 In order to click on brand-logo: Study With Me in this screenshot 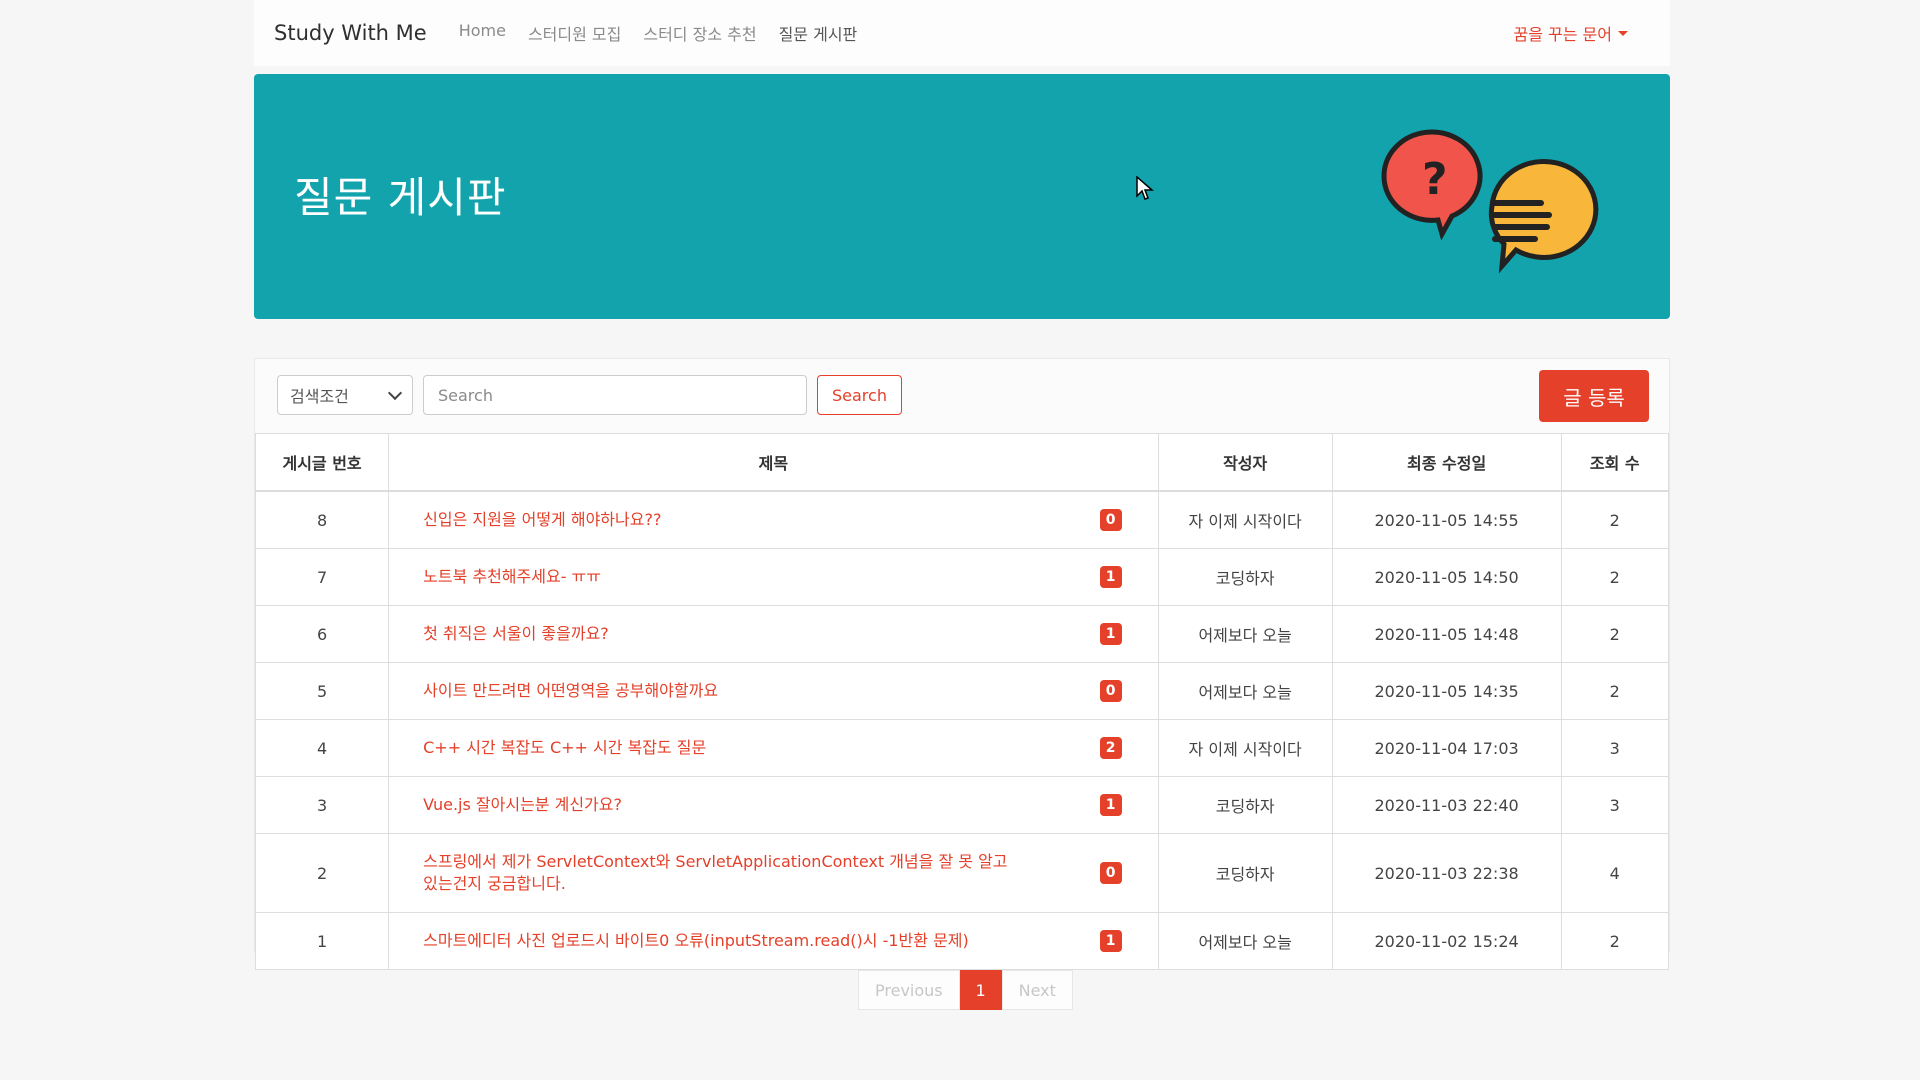, I will do `click(350, 33)`.